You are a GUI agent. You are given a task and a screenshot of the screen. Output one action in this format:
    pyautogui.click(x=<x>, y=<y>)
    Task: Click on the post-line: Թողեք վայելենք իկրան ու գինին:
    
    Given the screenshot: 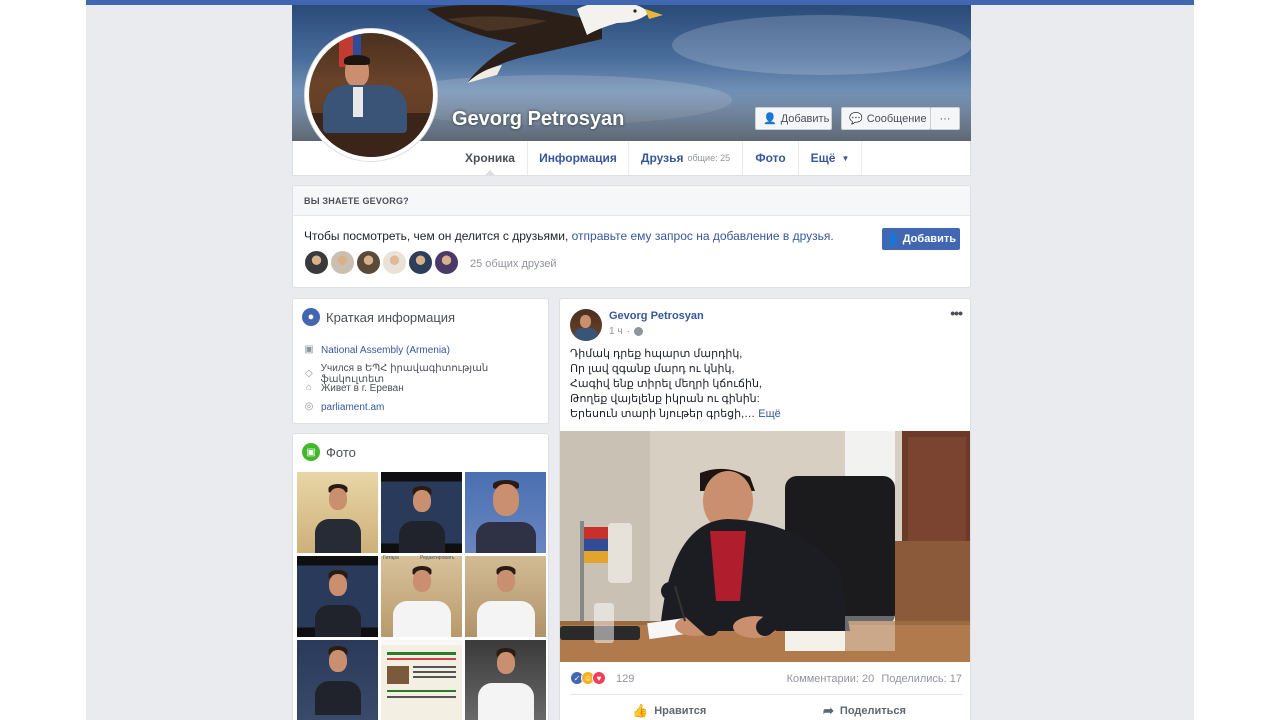 What is the action you would take?
    pyautogui.click(x=665, y=399)
    